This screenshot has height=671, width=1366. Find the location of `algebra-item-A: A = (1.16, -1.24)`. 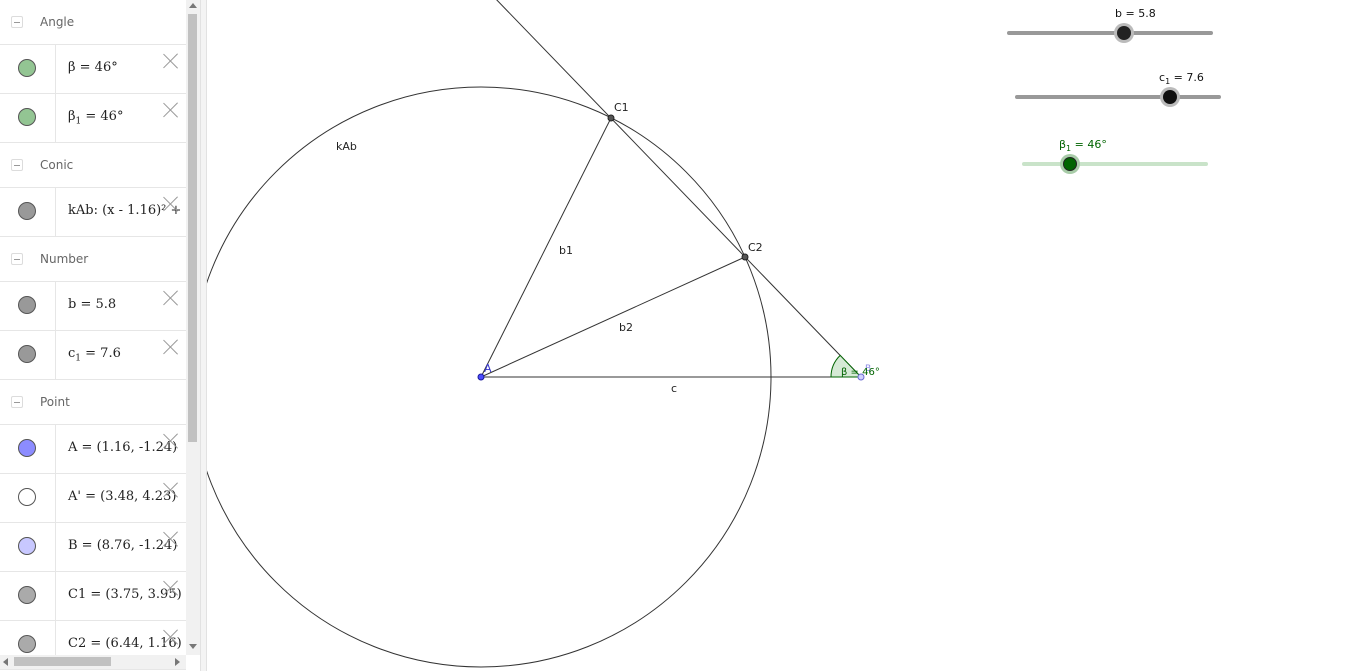

algebra-item-A: A = (1.16, -1.24) is located at coordinates (93, 449).